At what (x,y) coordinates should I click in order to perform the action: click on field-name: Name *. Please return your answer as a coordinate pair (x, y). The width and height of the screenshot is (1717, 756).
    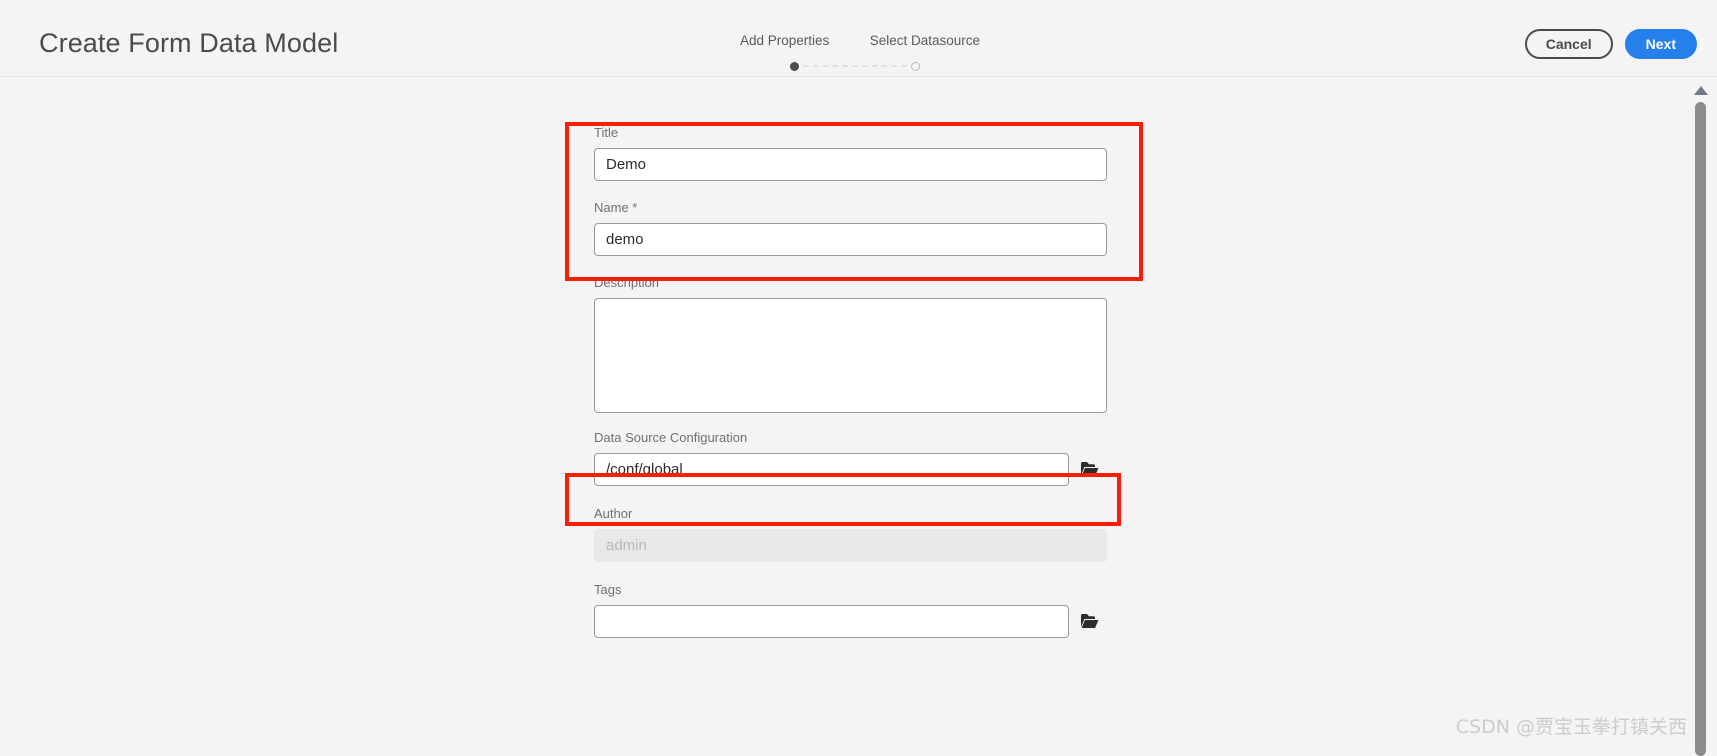
    Looking at the image, I should click on (850, 228).